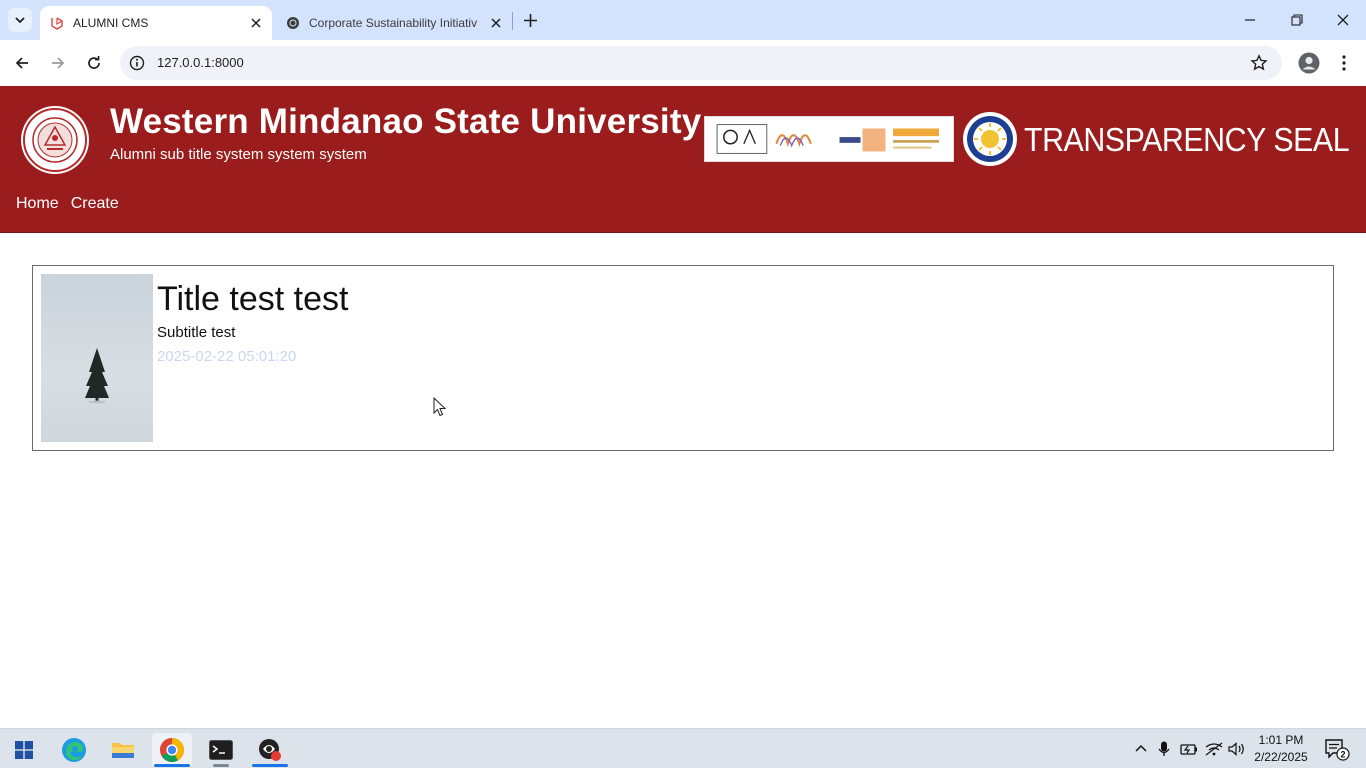  Describe the element at coordinates (1281, 740) in the screenshot. I see `clock-time: 1:01 PM` at that location.